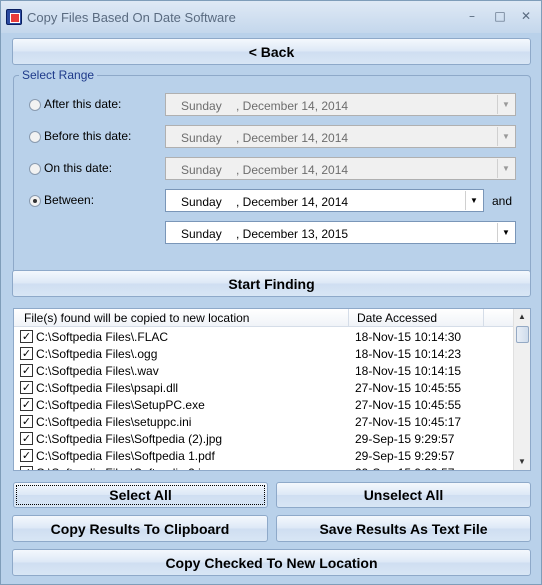 Image resolution: width=542 pixels, height=585 pixels. What do you see at coordinates (140, 495) in the screenshot?
I see `select-all-button: Select All` at bounding box center [140, 495].